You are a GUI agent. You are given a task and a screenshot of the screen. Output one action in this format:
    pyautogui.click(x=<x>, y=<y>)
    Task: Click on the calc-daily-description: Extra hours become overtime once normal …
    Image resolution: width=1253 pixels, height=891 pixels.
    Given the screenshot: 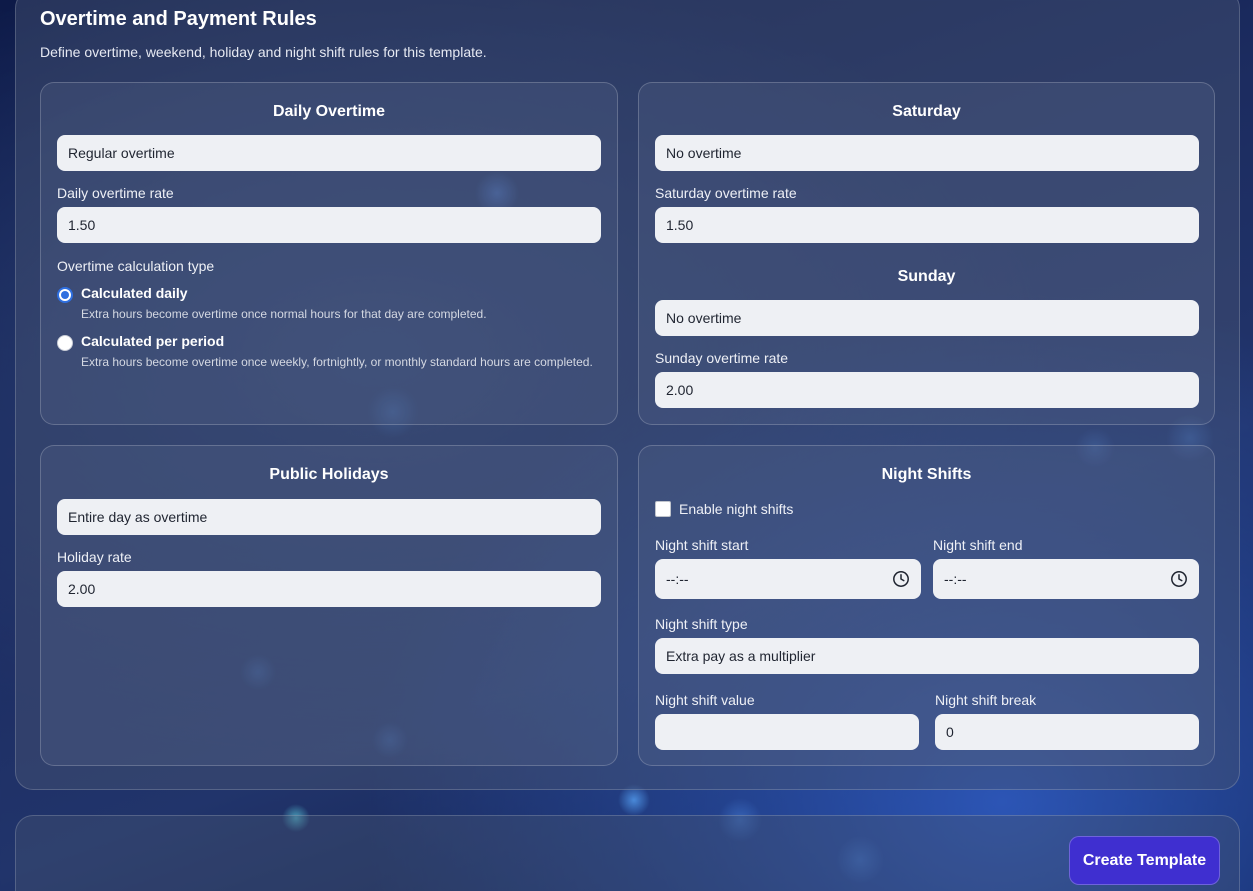 What is the action you would take?
    pyautogui.click(x=284, y=314)
    